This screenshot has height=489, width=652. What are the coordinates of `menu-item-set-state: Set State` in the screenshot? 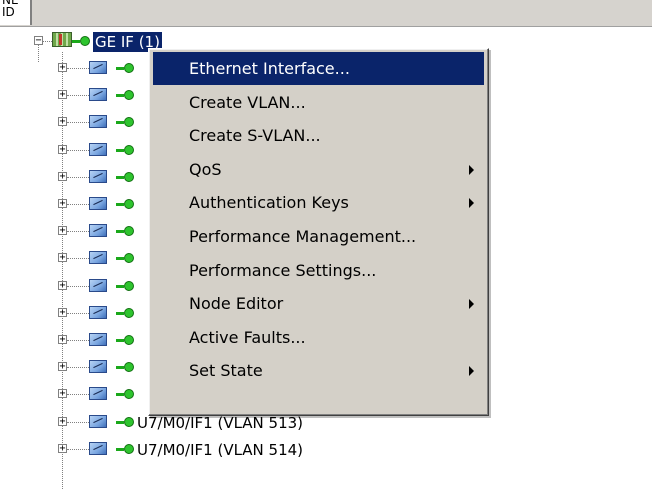 It's located at (318, 370).